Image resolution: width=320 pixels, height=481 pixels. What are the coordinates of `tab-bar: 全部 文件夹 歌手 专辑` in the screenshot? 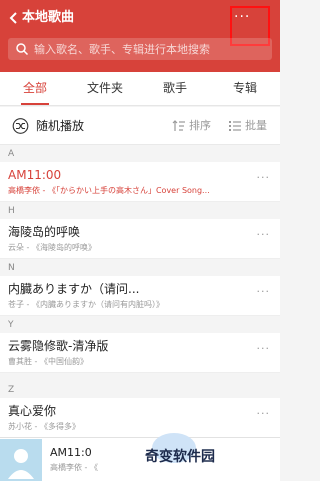 It's located at (140, 89).